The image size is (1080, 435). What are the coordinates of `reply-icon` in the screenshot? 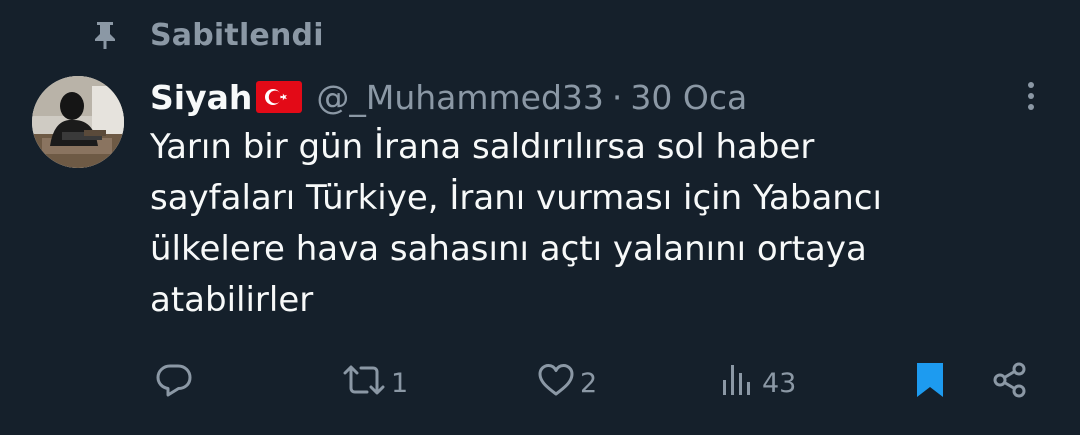 It's located at (174, 383).